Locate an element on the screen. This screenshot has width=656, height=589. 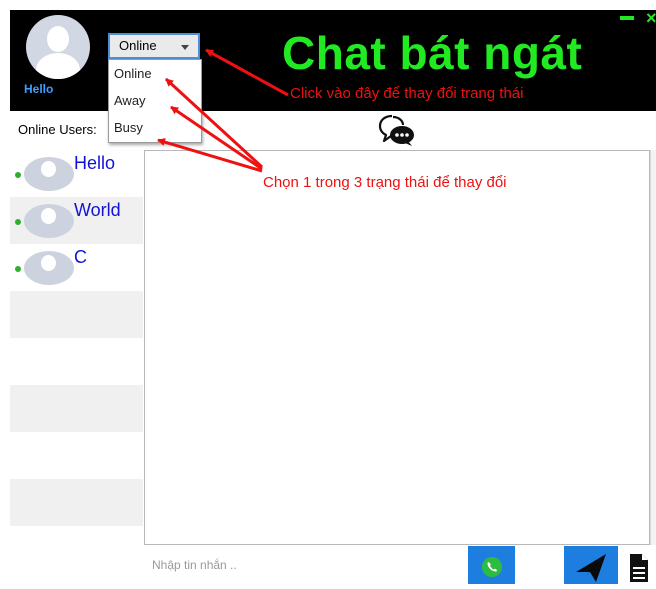
paper-plane-icon is located at coordinates (591, 568).